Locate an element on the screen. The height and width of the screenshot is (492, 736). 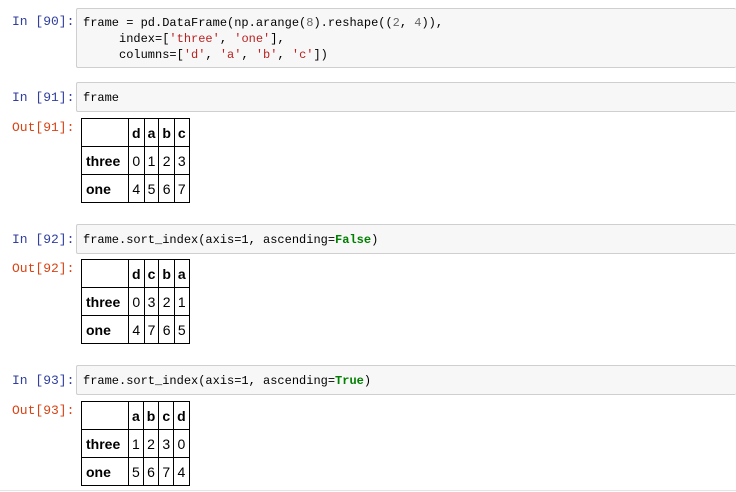
table-header-row: dcba is located at coordinates (135, 273).